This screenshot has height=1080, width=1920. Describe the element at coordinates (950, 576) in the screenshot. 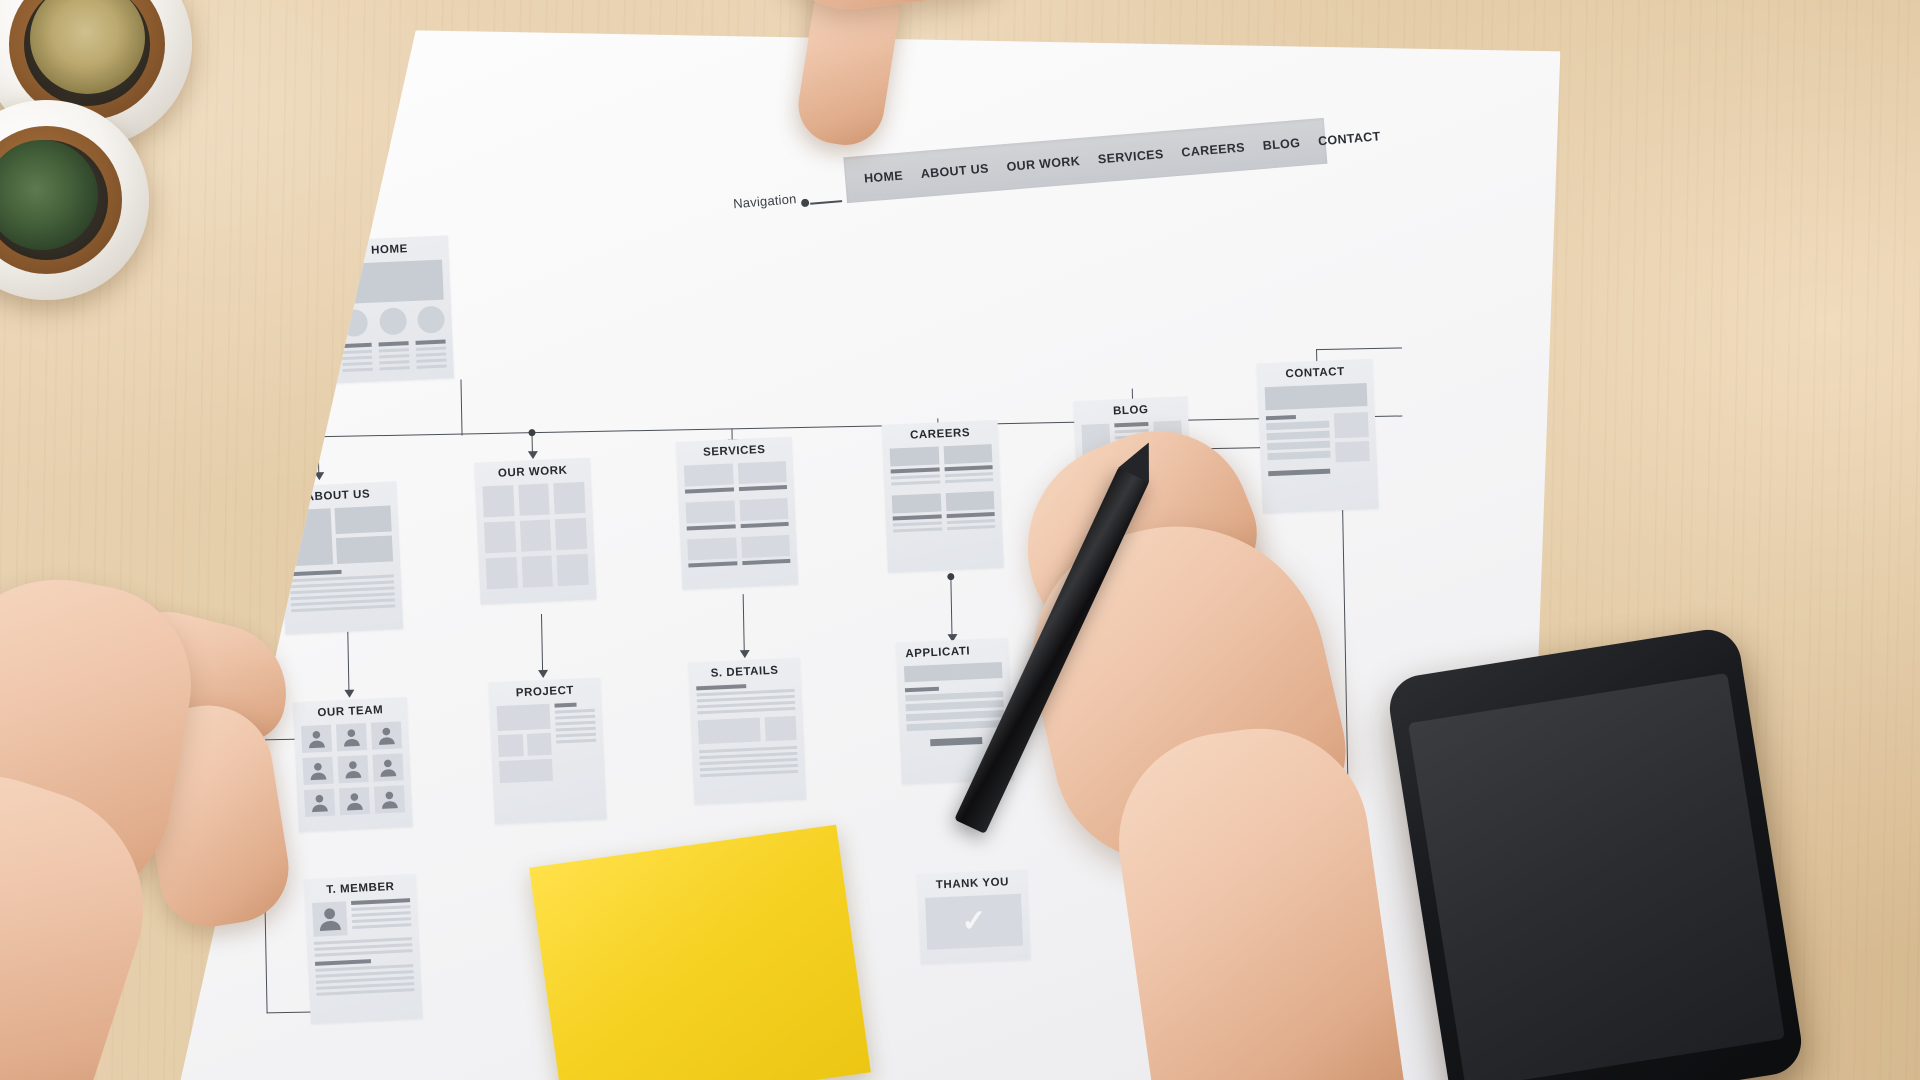

I see `node-careers-branch` at that location.